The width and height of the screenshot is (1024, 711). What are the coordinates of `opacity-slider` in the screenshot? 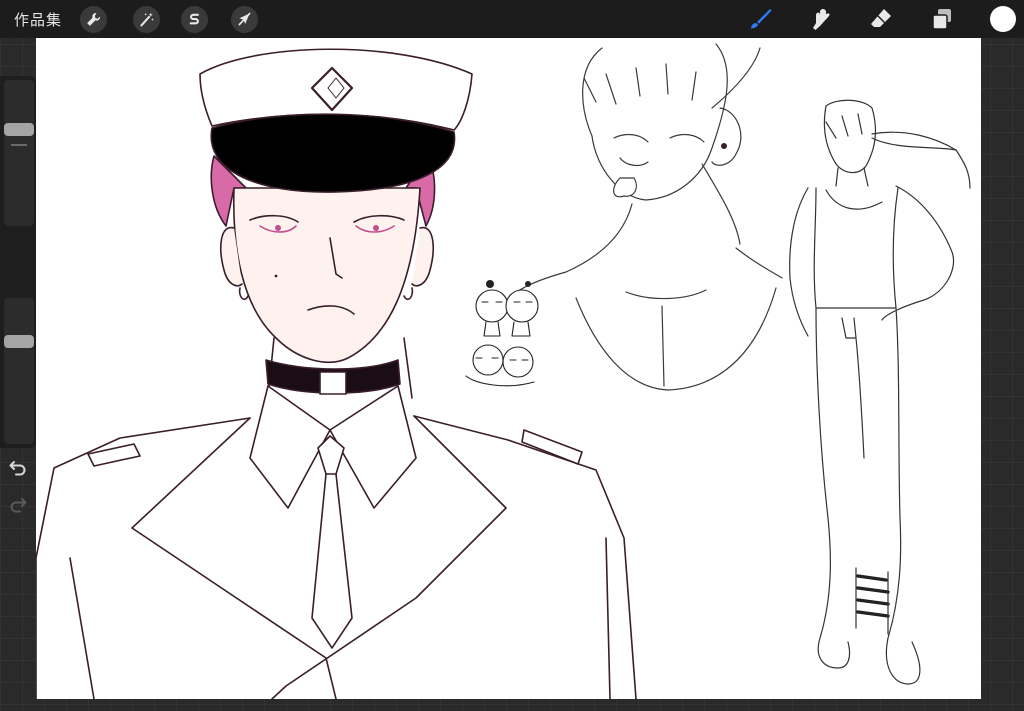 It's located at (19, 371).